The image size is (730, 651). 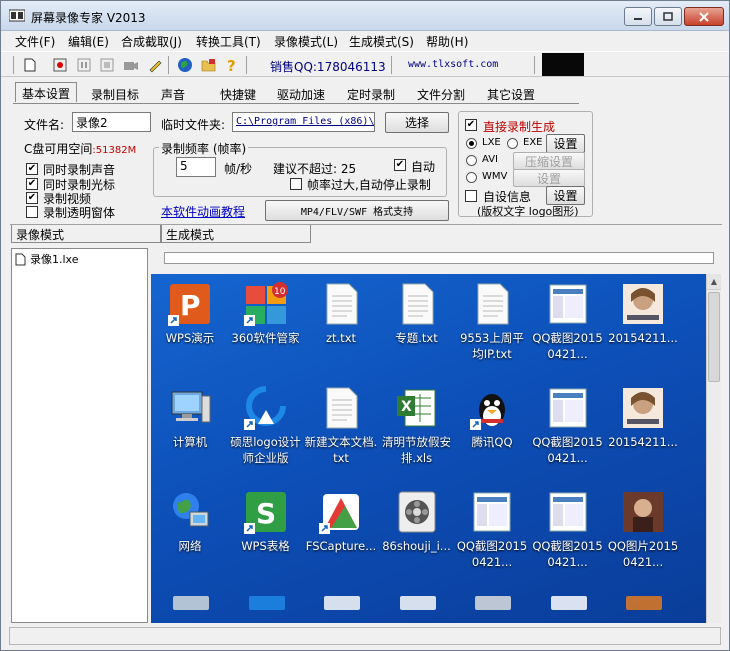 What do you see at coordinates (86, 234) in the screenshot?
I see `tab-record-mode: 录像模式` at bounding box center [86, 234].